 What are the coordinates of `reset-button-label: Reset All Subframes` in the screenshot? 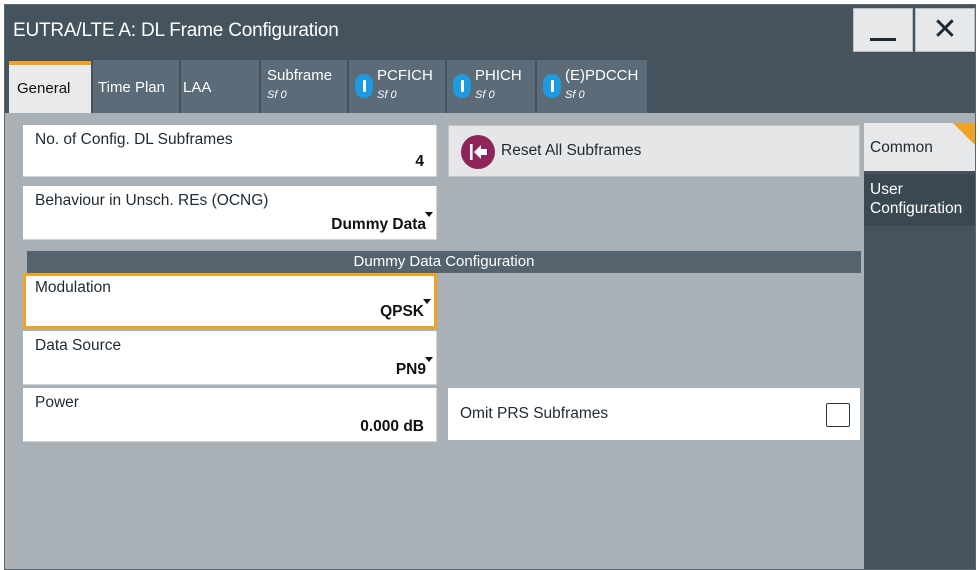 It's located at (571, 150).